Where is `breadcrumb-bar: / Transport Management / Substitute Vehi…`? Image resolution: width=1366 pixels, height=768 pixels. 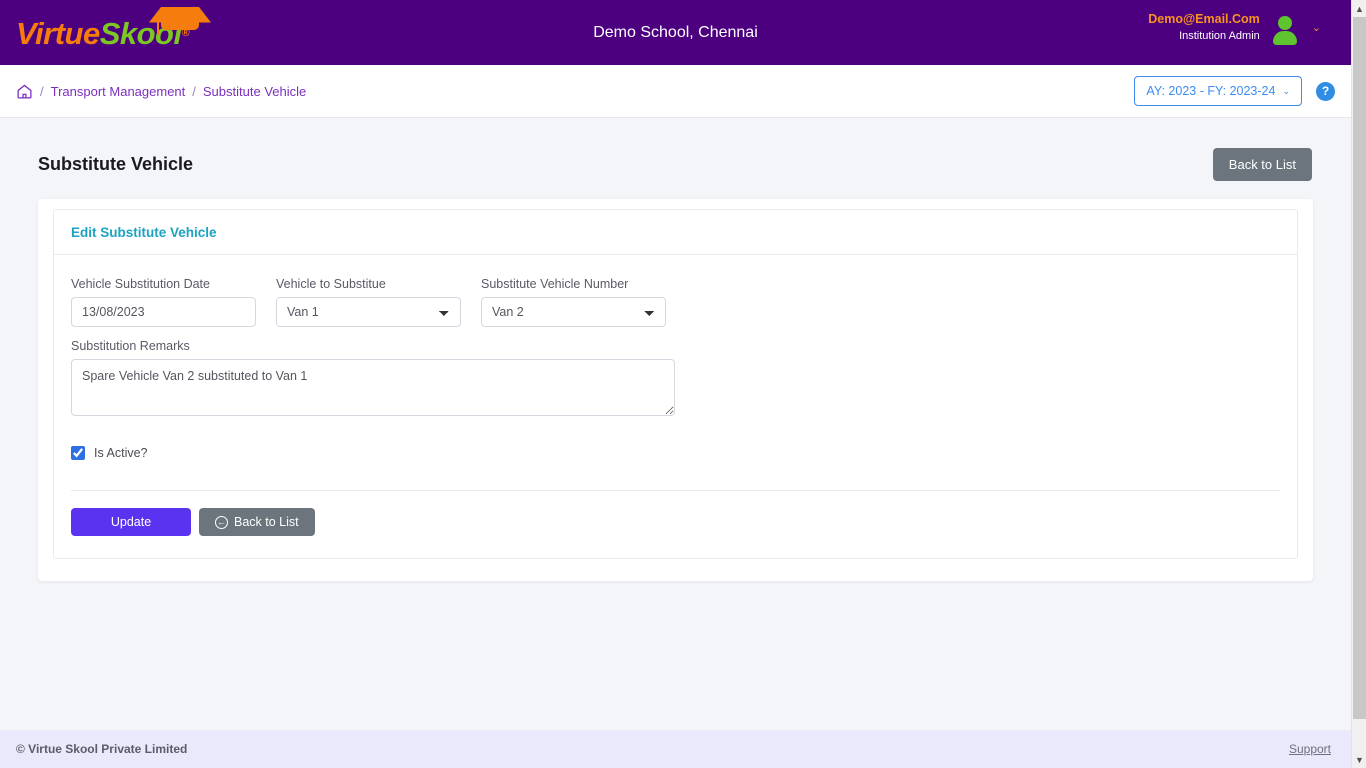
breadcrumb-bar: / Transport Management / Substitute Vehi… is located at coordinates (675, 91).